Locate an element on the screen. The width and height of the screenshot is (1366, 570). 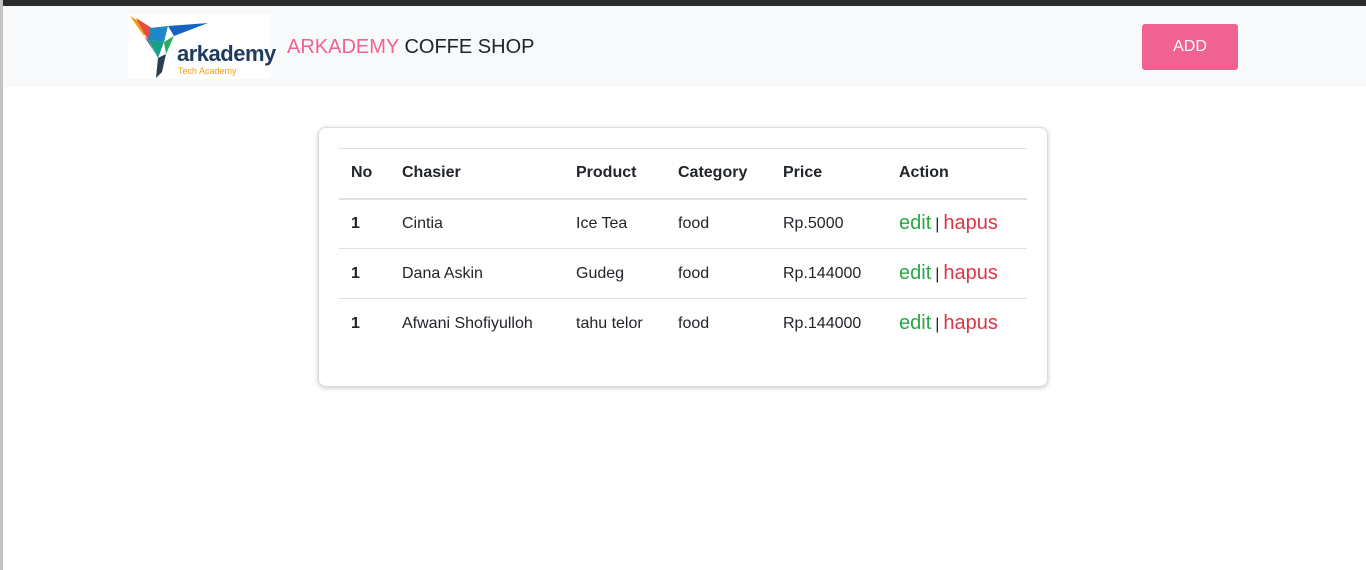
cell-cashier: Afwani Shofiyulloh is located at coordinates (467, 323).